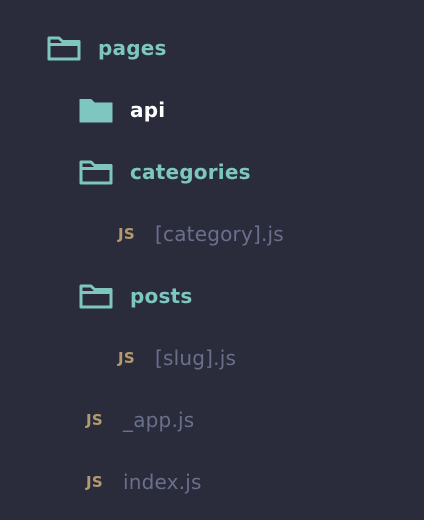  I want to click on file-slug-js: JS [slug].js, so click(177, 358).